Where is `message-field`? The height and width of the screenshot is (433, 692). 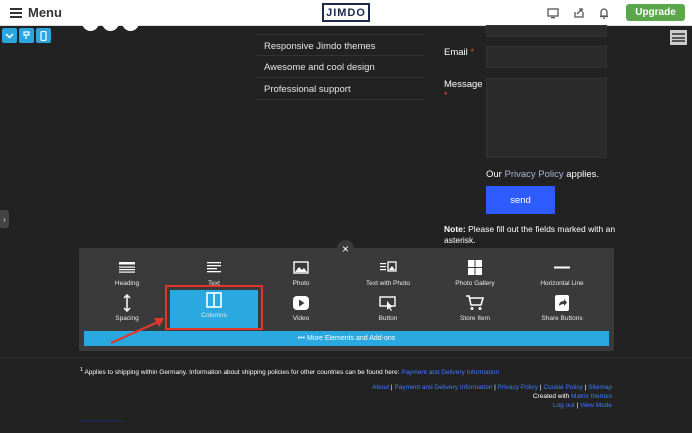 message-field is located at coordinates (546, 118).